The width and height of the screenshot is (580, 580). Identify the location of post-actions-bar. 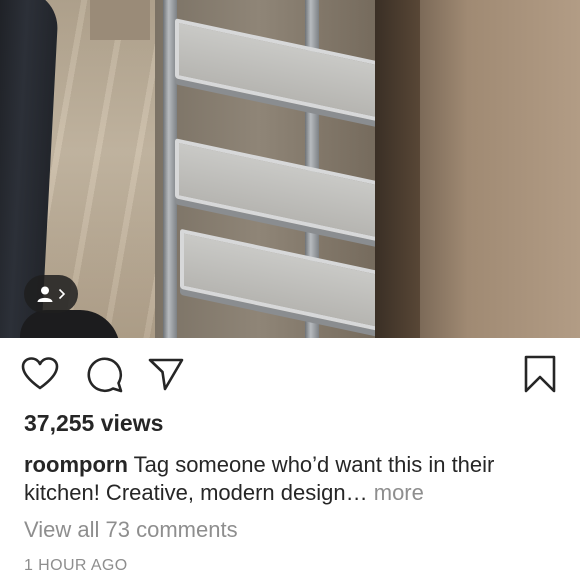
(290, 376).